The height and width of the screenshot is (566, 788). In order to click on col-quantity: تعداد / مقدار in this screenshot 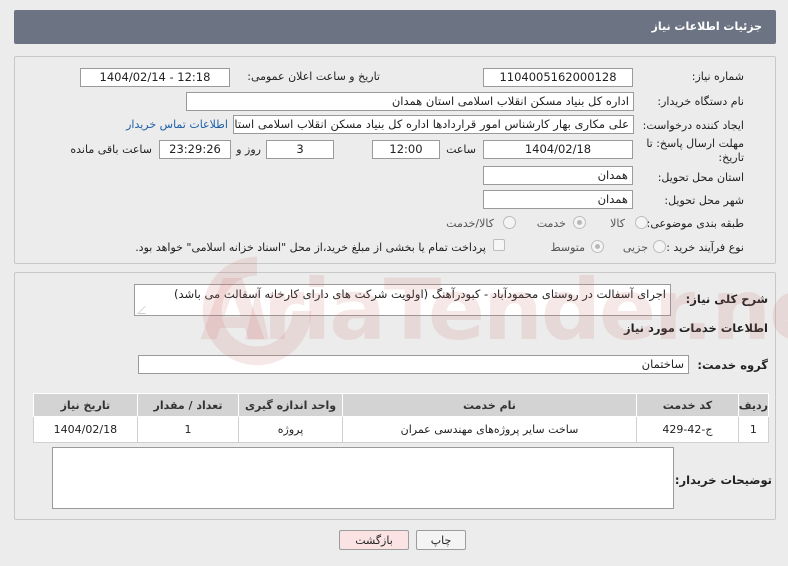, I will do `click(188, 405)`.